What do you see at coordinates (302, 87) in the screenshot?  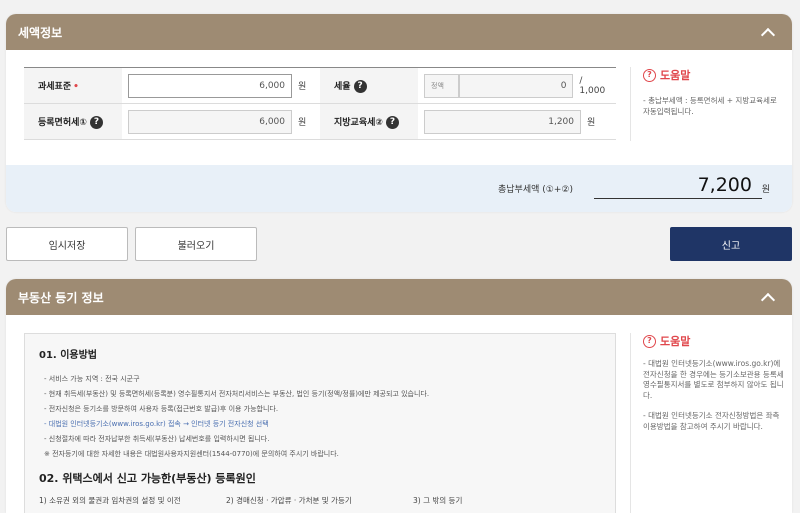 I see `tax-base-unit: 원` at bounding box center [302, 87].